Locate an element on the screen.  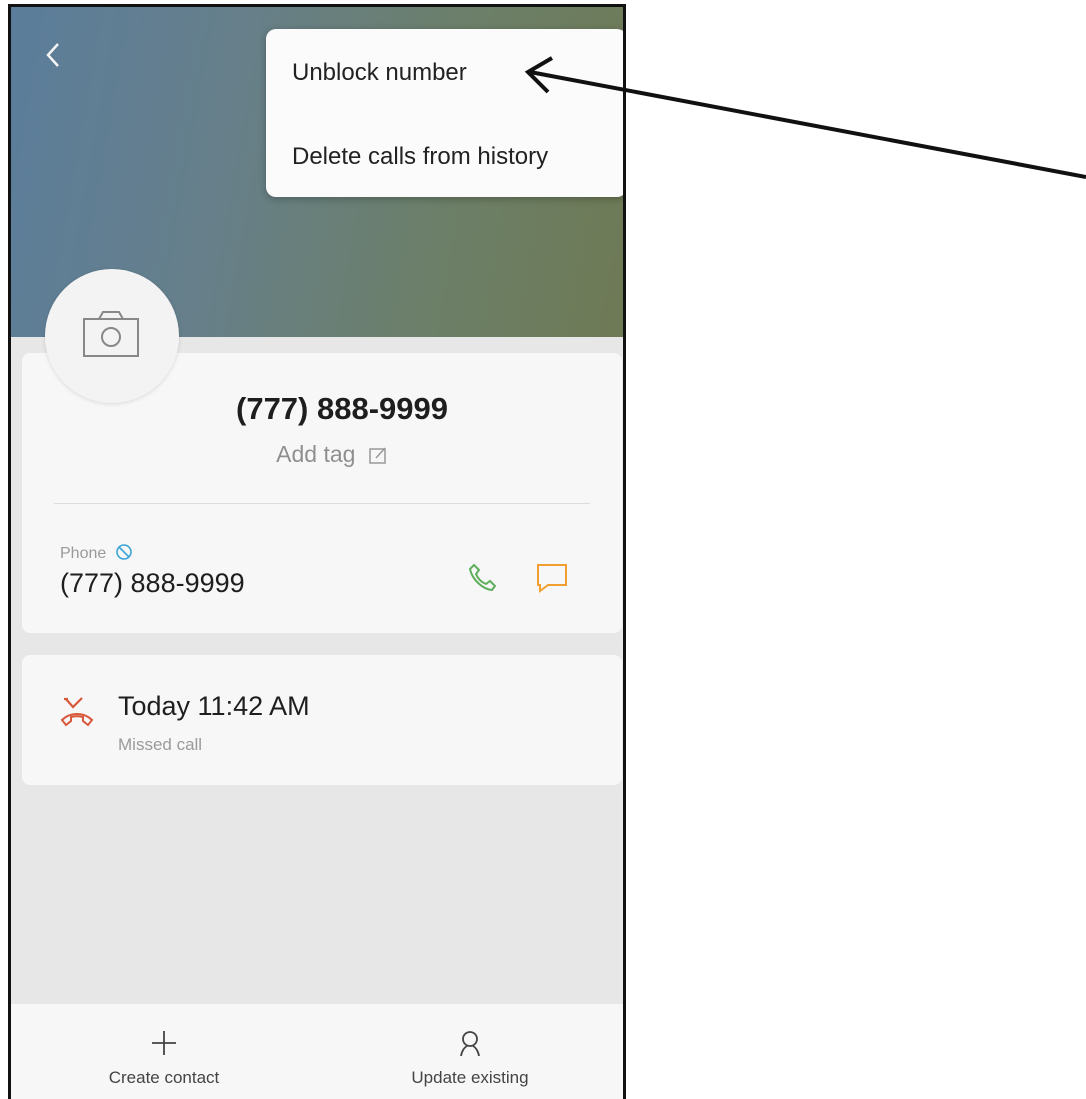
camera-icon is located at coordinates (111, 334).